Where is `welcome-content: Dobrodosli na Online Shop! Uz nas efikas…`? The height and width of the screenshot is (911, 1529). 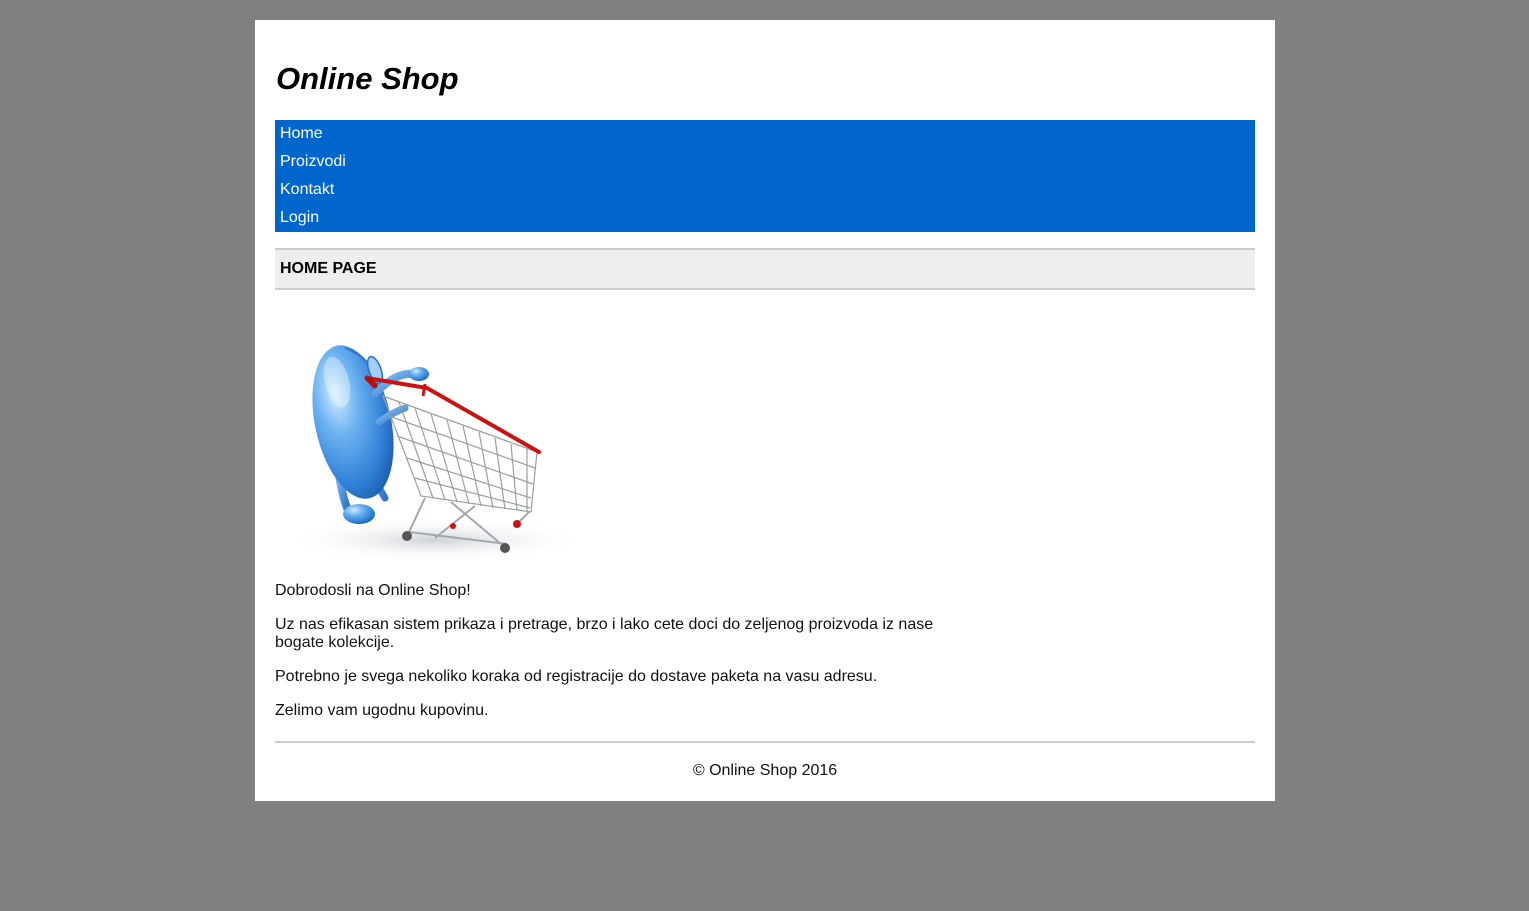 welcome-content: Dobrodosli na Online Shop! Uz nas efikas… is located at coordinates (615, 659).